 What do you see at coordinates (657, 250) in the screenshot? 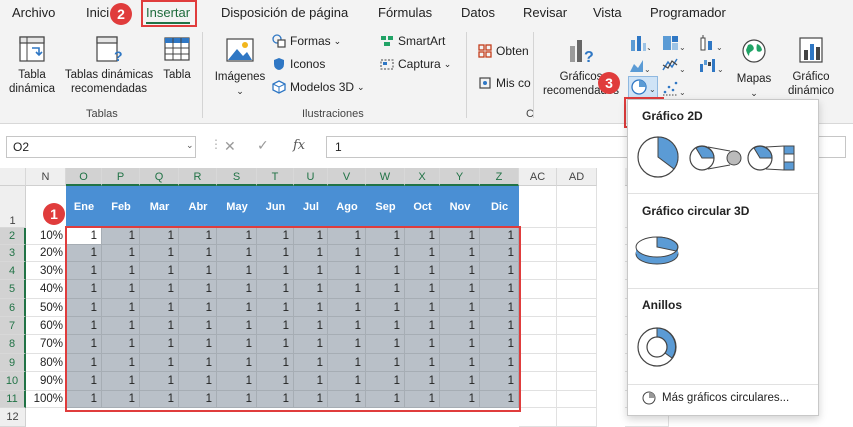
I see `pie-3d-icon` at bounding box center [657, 250].